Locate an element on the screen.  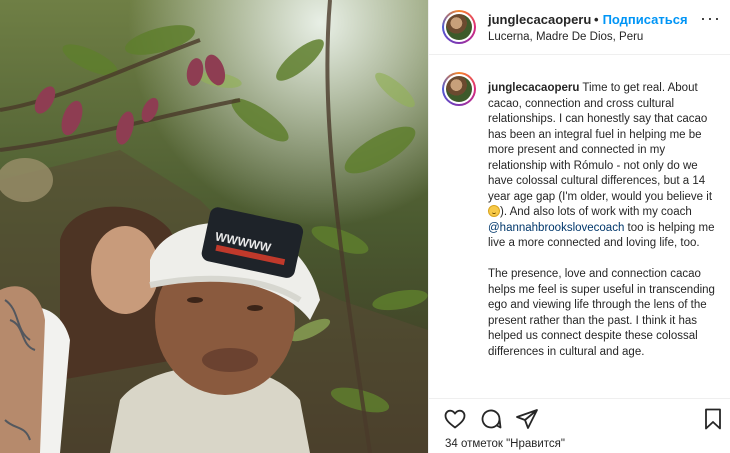
share-icon is located at coordinates (527, 419).